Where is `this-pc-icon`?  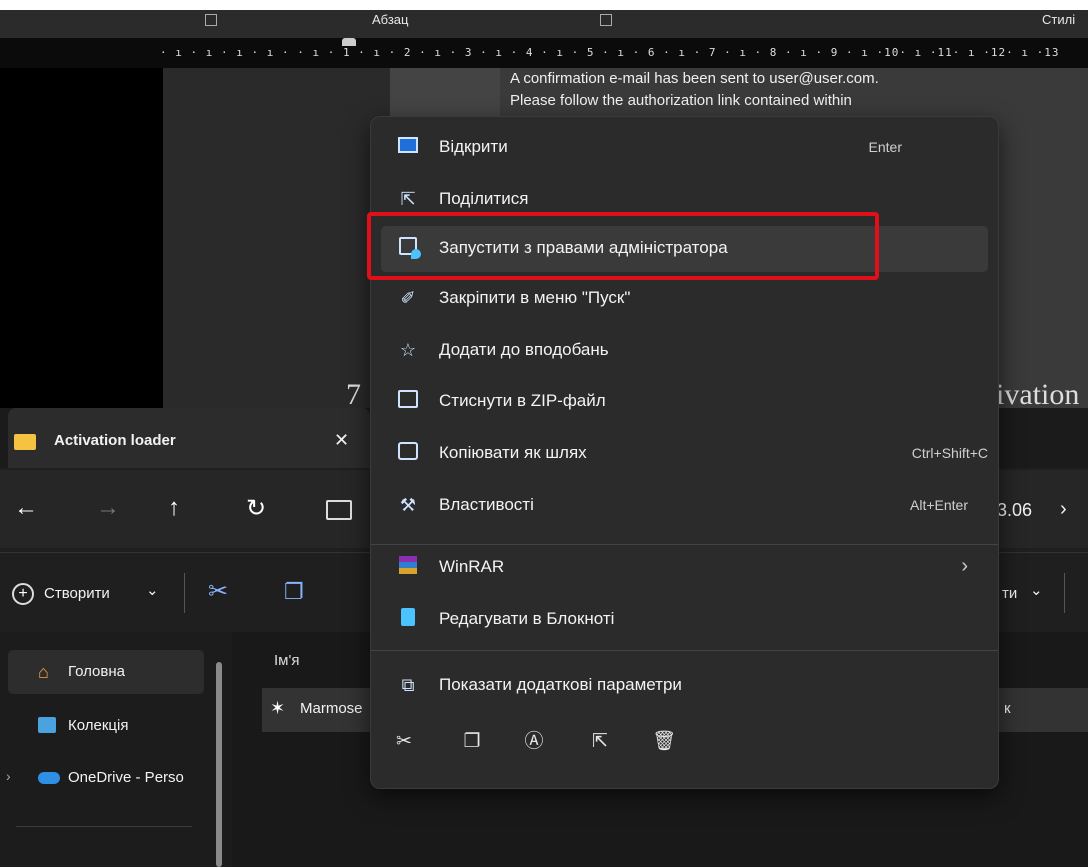
this-pc-icon is located at coordinates (339, 510).